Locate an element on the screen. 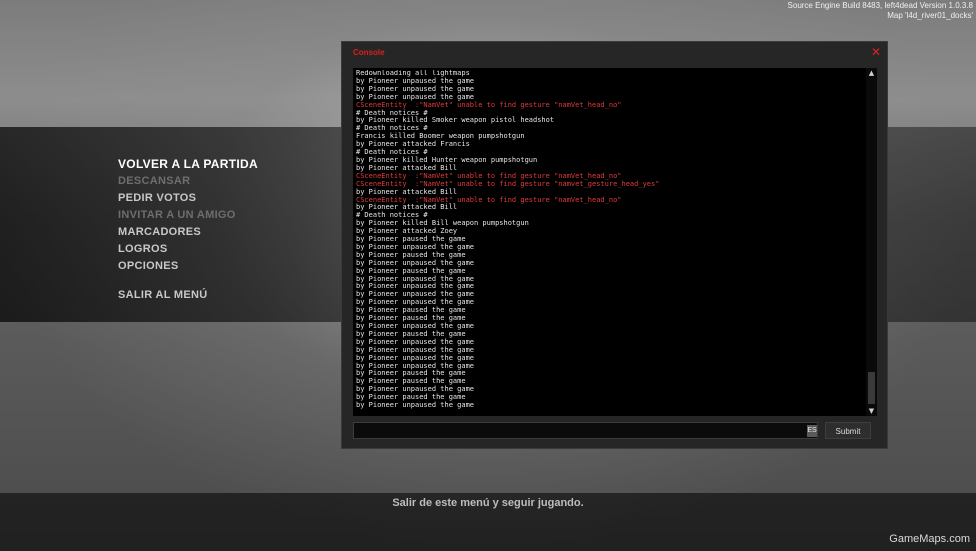  menu-item-invitar-a-un-amigo: INVITAR A UN AMIGO is located at coordinates (177, 215).